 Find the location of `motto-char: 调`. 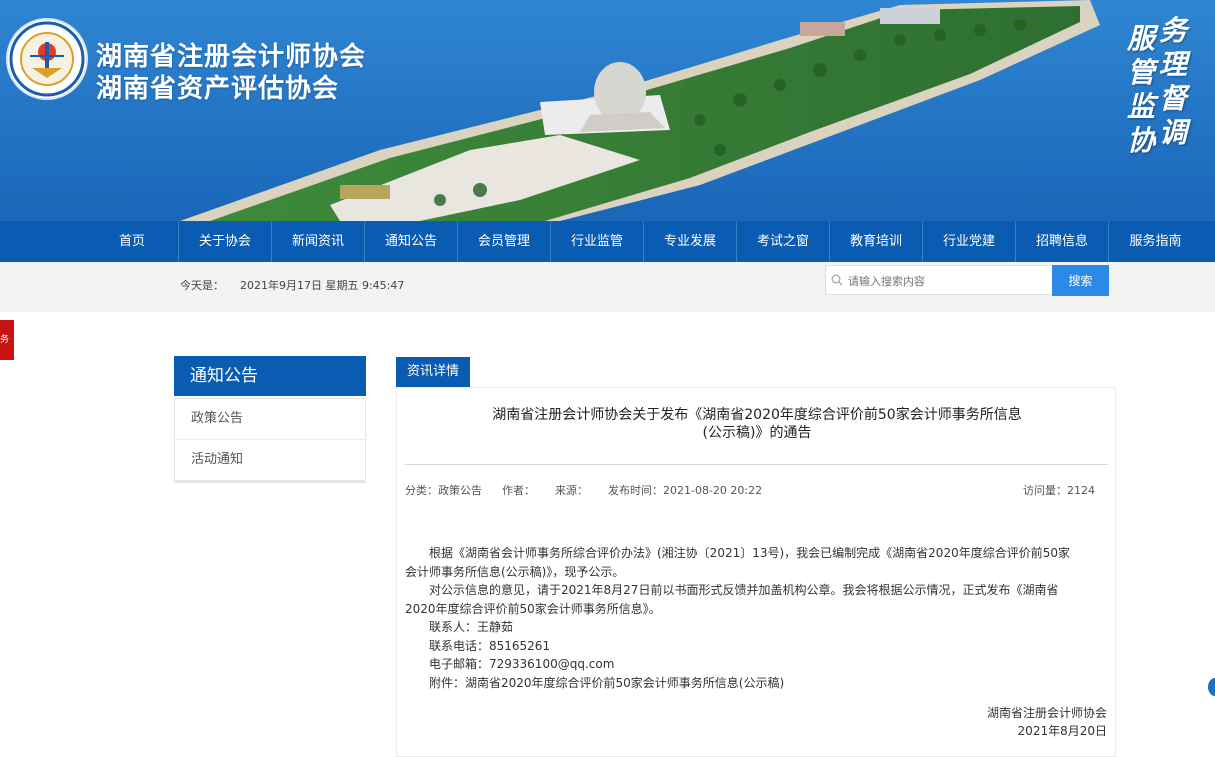

motto-char: 调 is located at coordinates (1172, 132).